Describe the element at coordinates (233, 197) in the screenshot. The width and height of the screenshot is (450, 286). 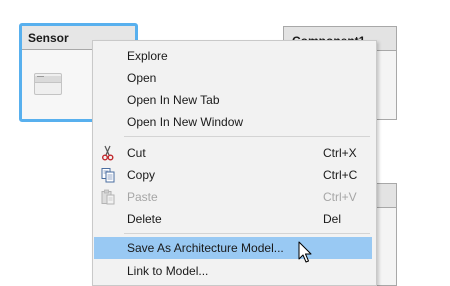
I see `menu-item-paste: Paste Ctrl+V` at that location.